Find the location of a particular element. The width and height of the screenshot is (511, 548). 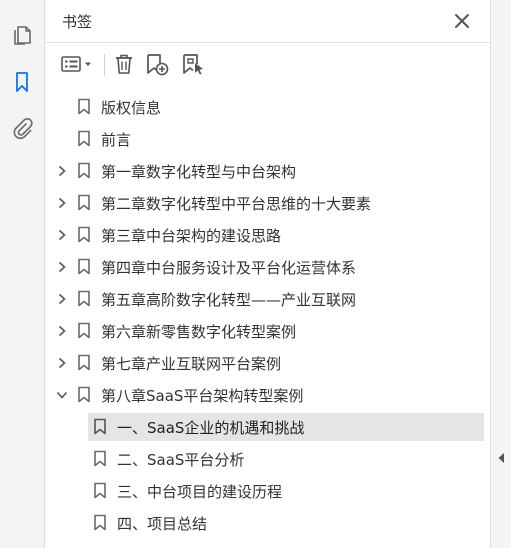

bookmark-item-chapter-7: 第七章产业互联网平台案例 is located at coordinates (265, 363).